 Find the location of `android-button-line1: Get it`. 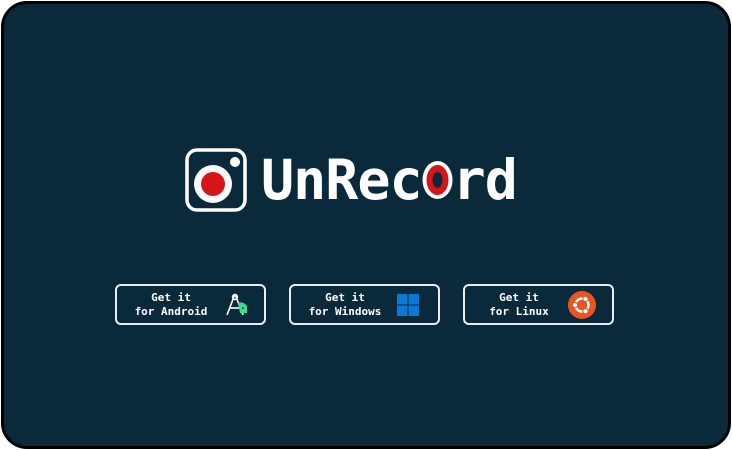

android-button-line1: Get it is located at coordinates (171, 297).